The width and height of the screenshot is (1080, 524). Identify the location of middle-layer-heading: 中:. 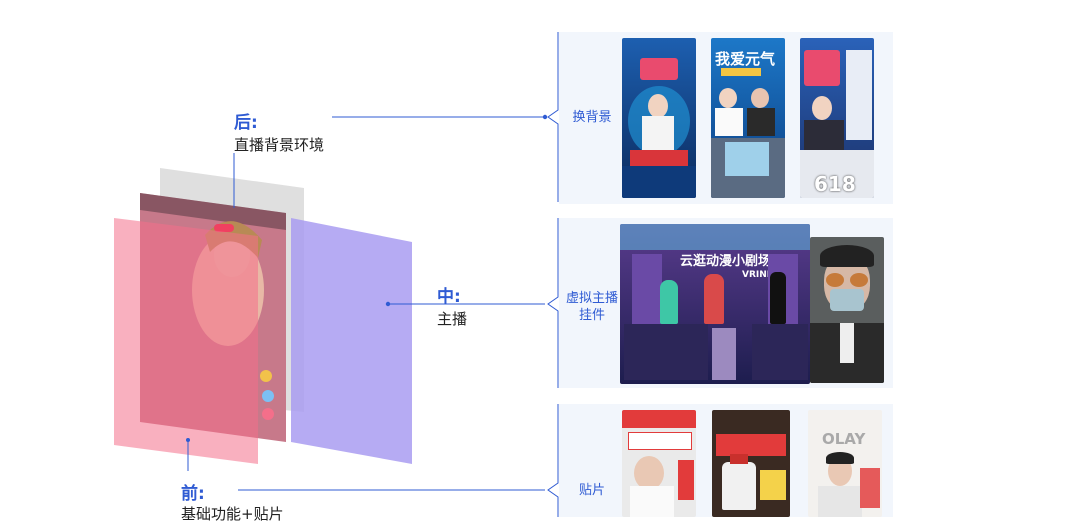
(449, 297).